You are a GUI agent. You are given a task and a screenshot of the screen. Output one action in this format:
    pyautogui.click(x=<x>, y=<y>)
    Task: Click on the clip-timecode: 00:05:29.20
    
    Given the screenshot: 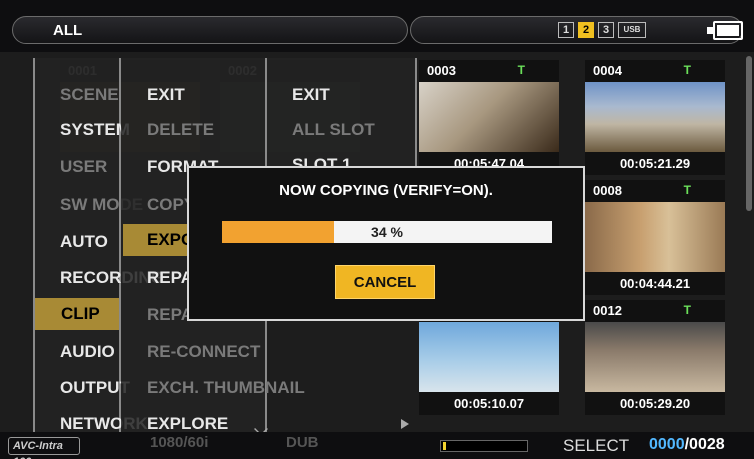 What is the action you would take?
    pyautogui.click(x=655, y=403)
    